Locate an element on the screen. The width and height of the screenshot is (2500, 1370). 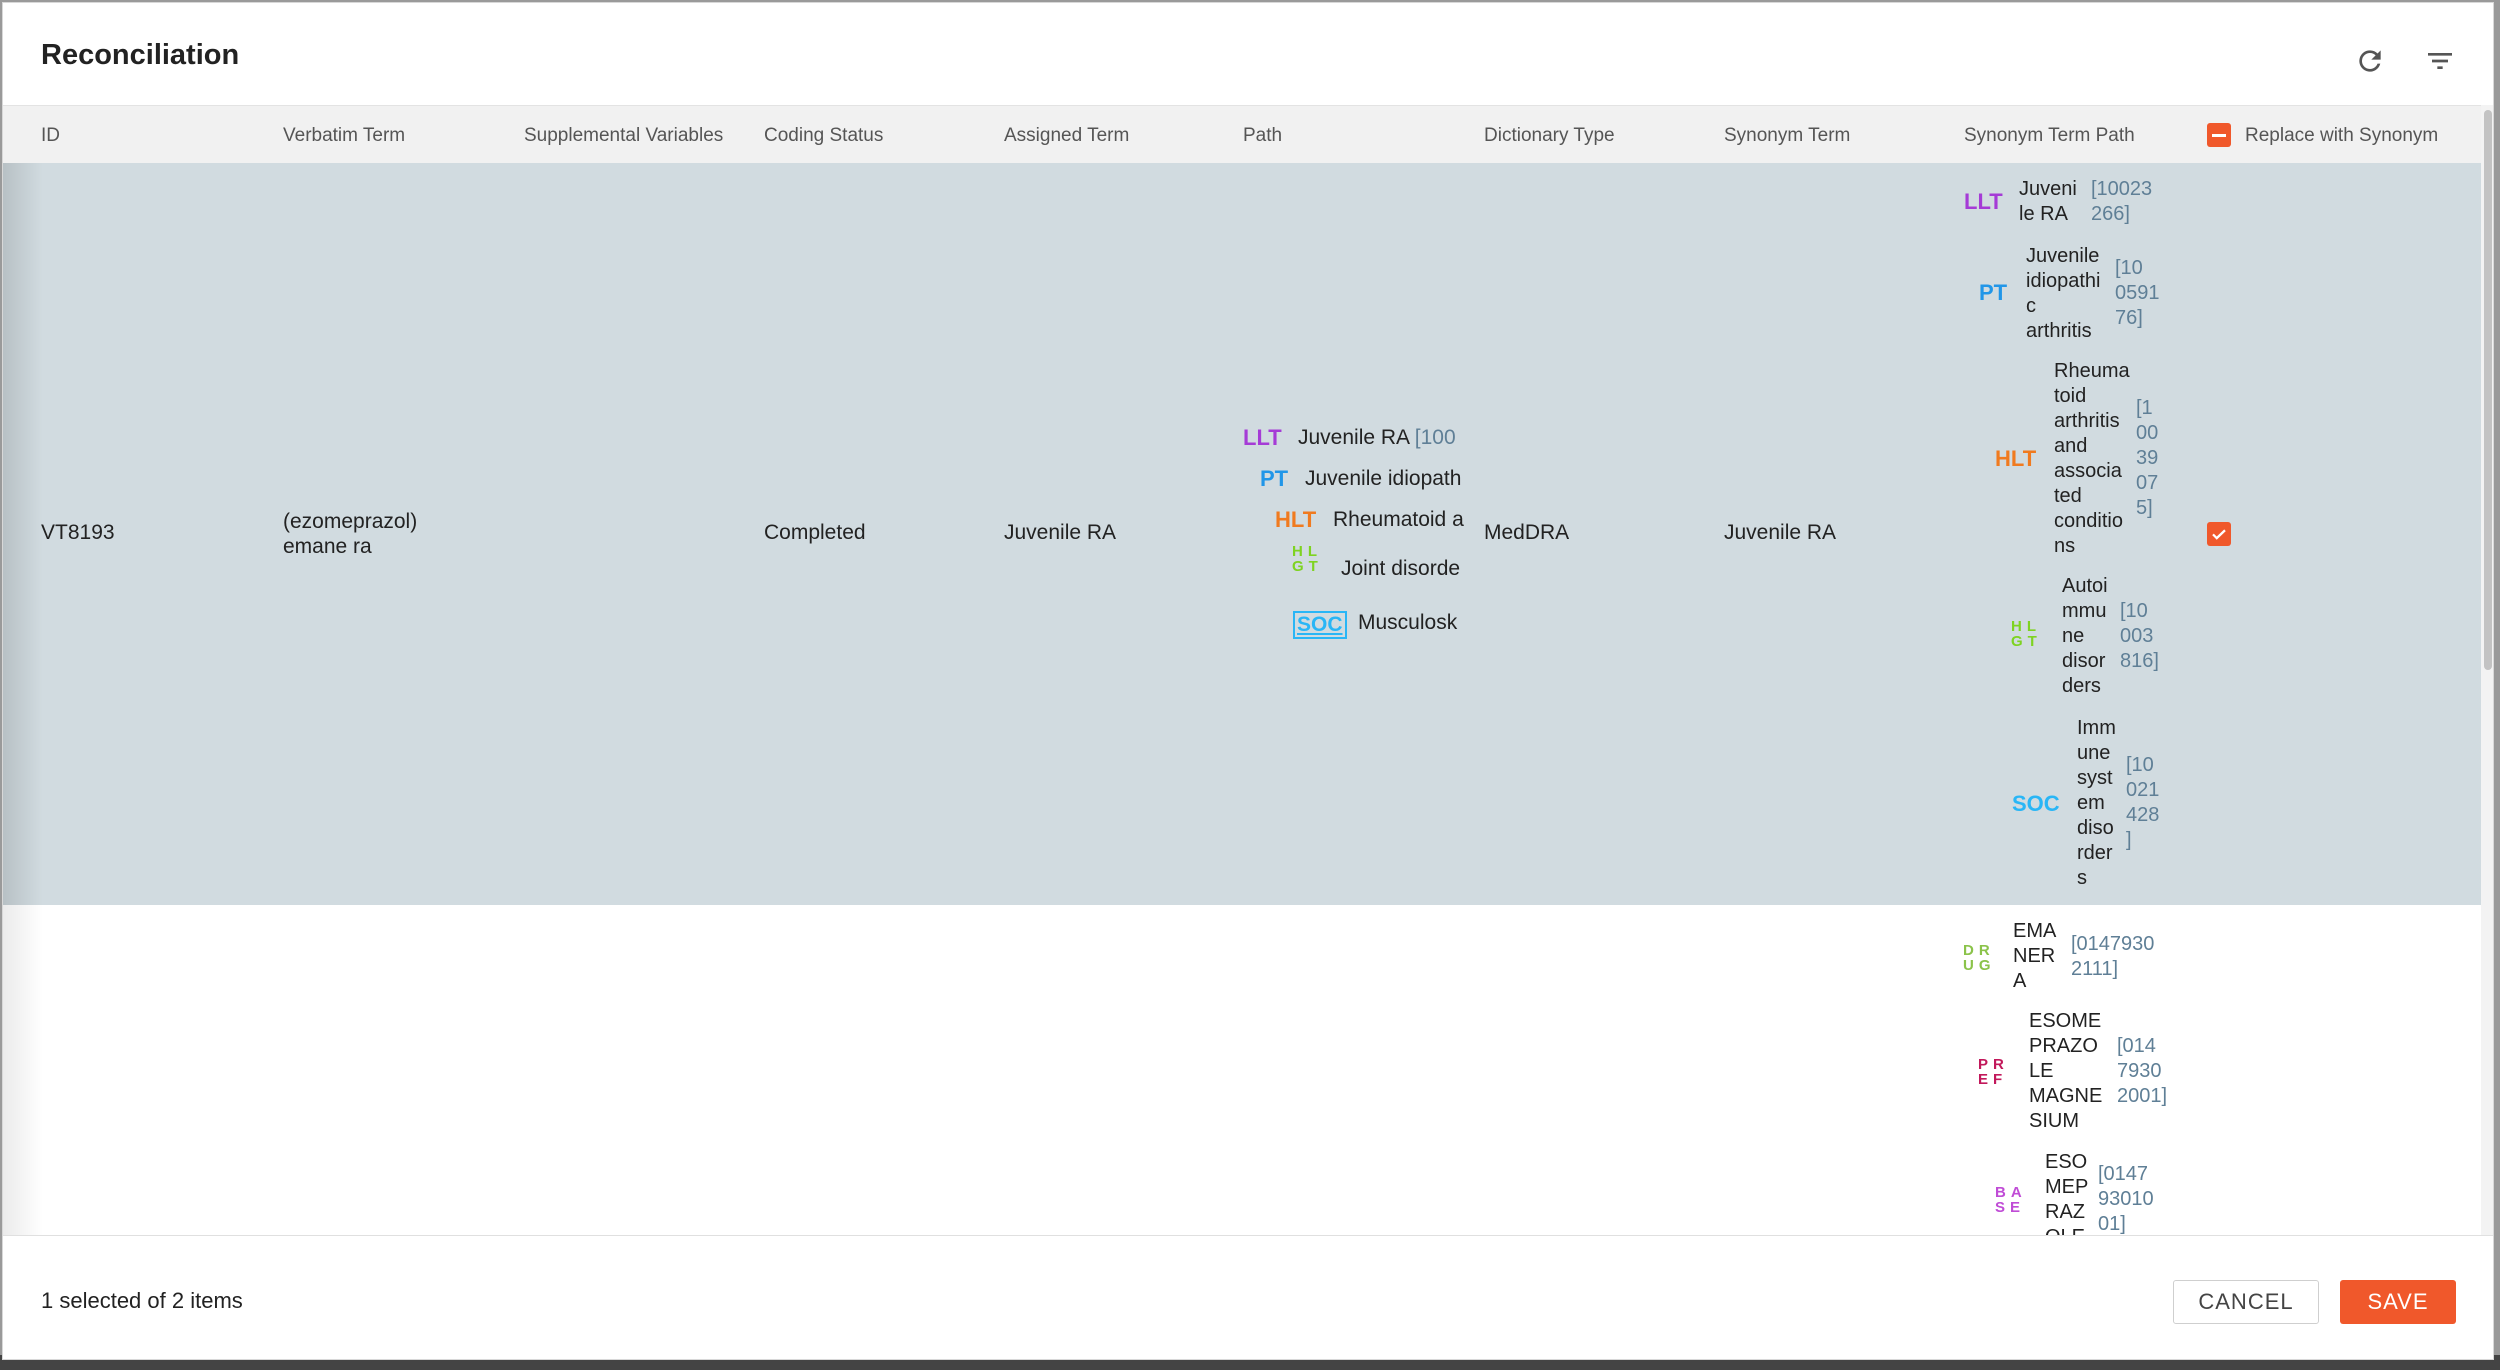
synonym-path-term: ESOME PRAZO LE MAGNE SIUM is located at coordinates (2066, 1071).